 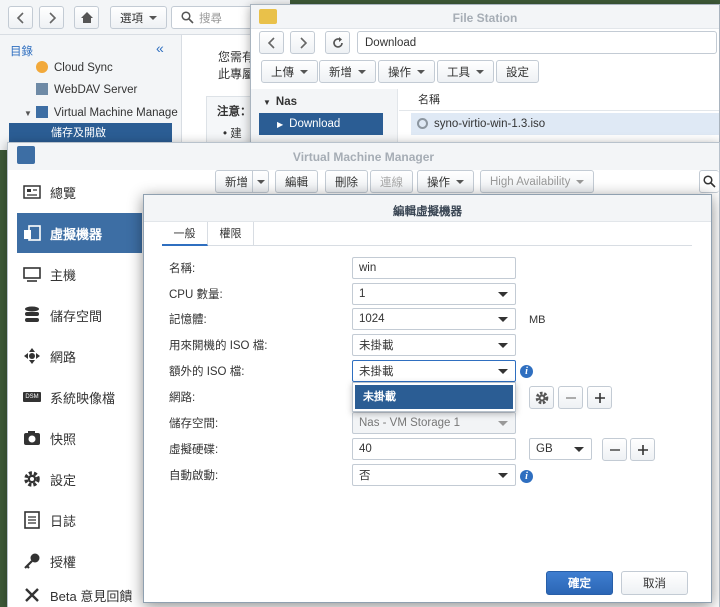 I want to click on chevron-right-icon, so click(x=303, y=42).